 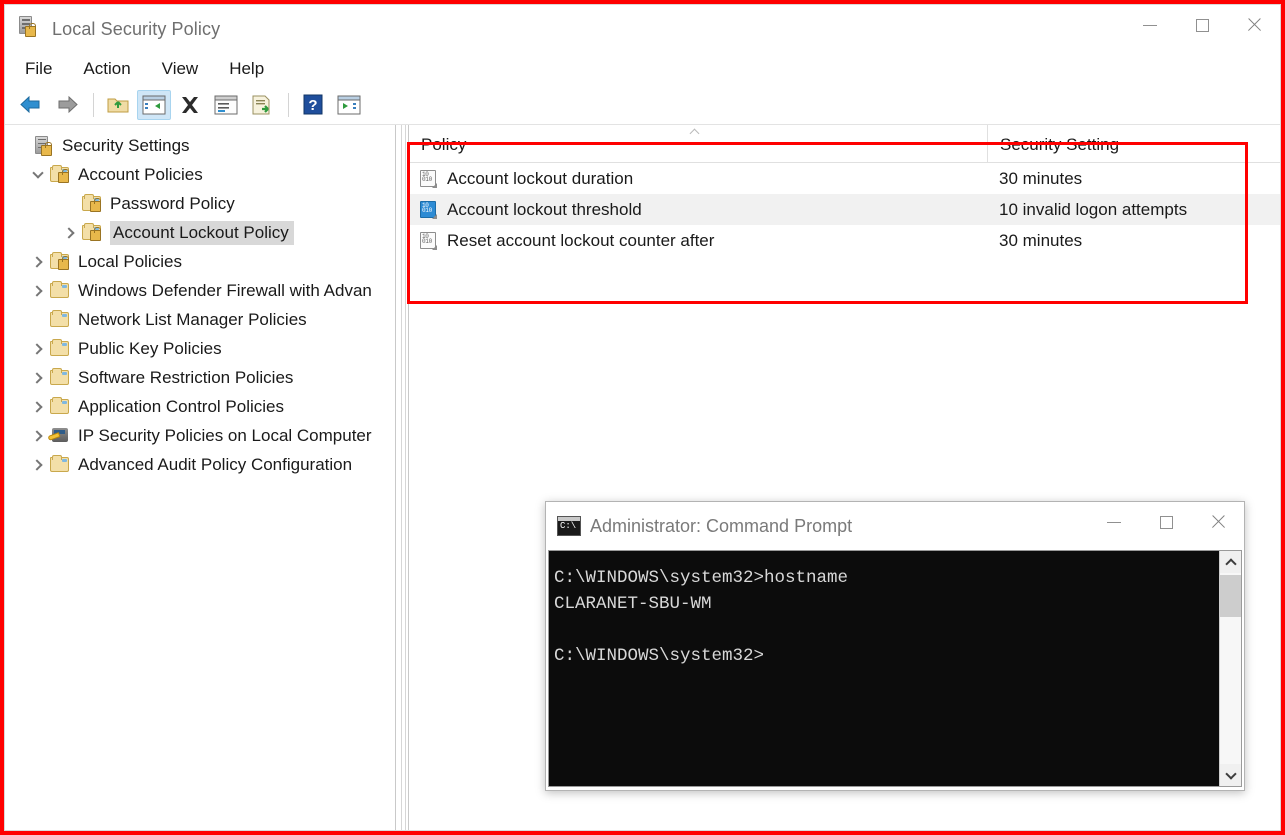 I want to click on close-button, so click(x=1254, y=25).